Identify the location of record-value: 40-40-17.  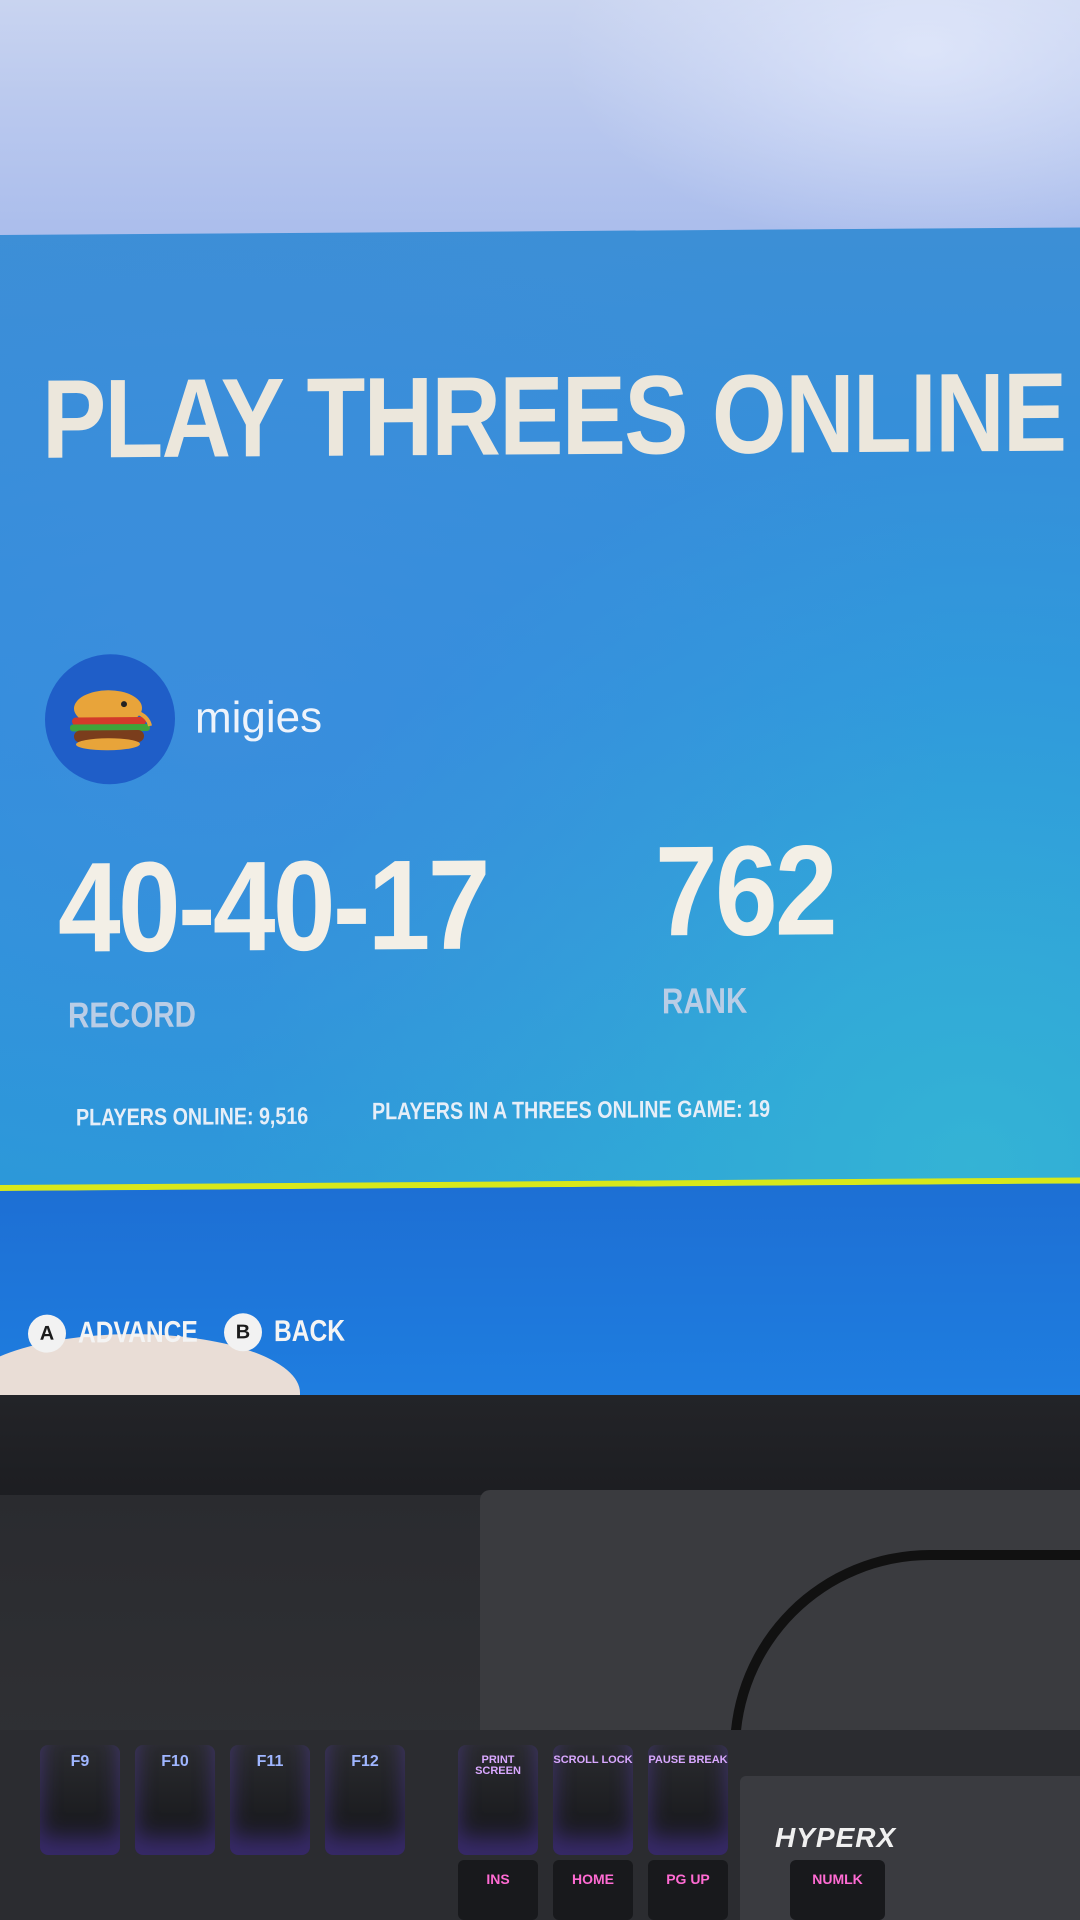
(273, 906).